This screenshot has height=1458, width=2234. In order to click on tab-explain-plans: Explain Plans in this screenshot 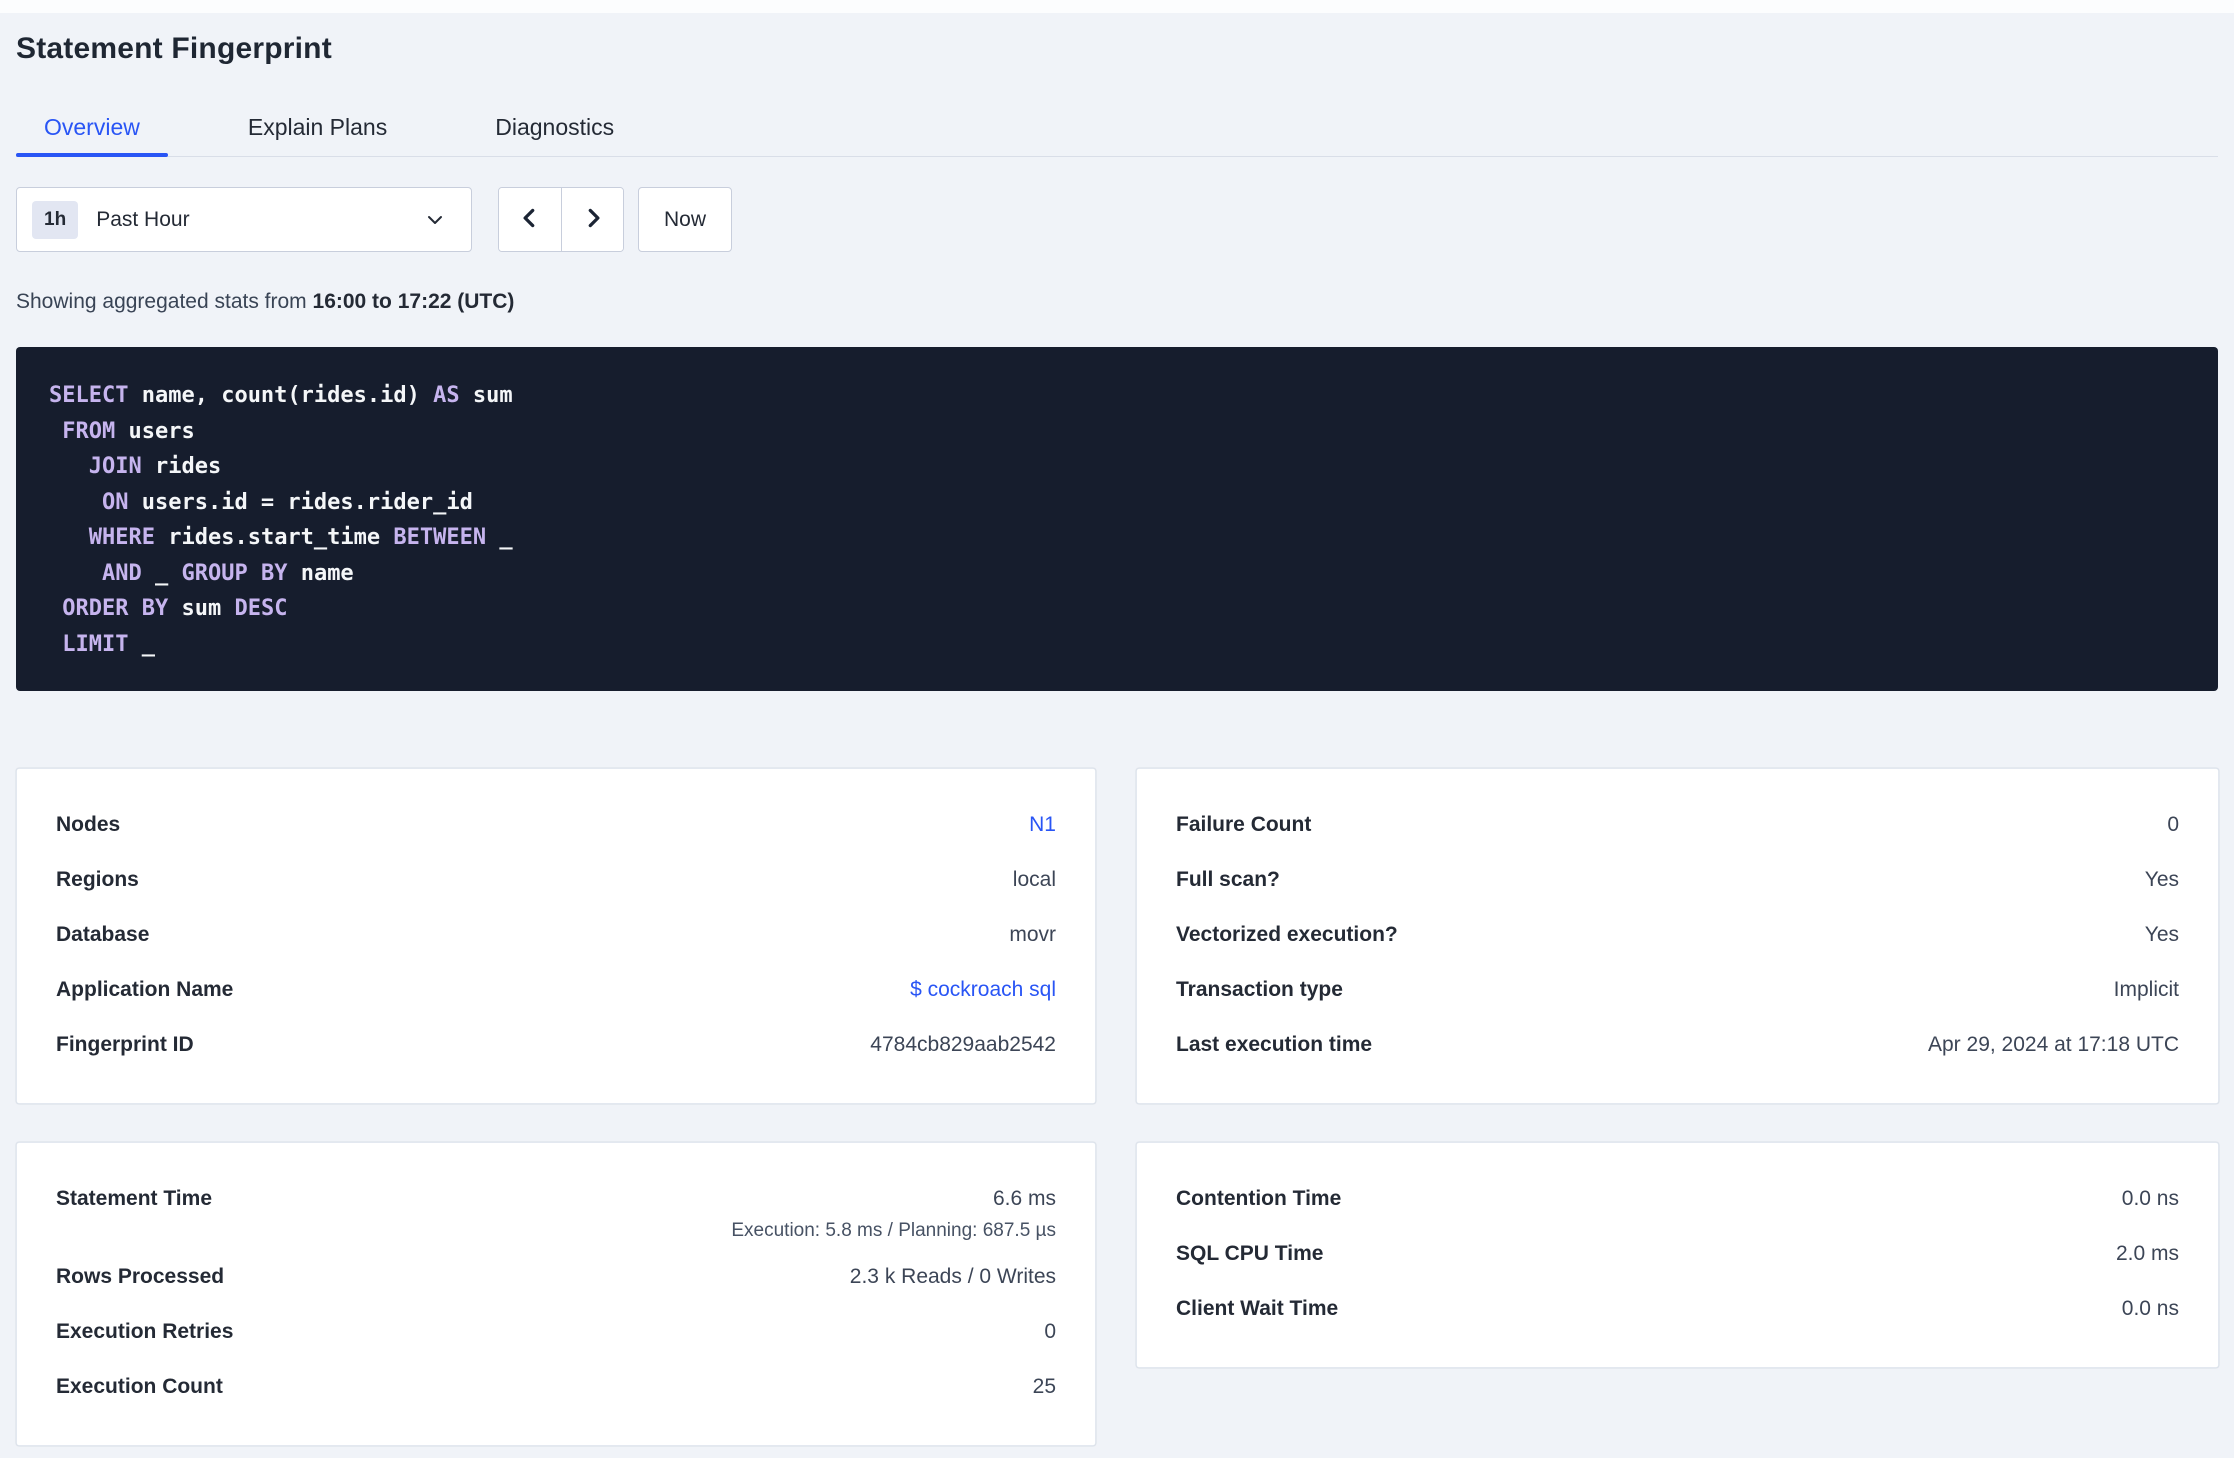, I will do `click(317, 127)`.